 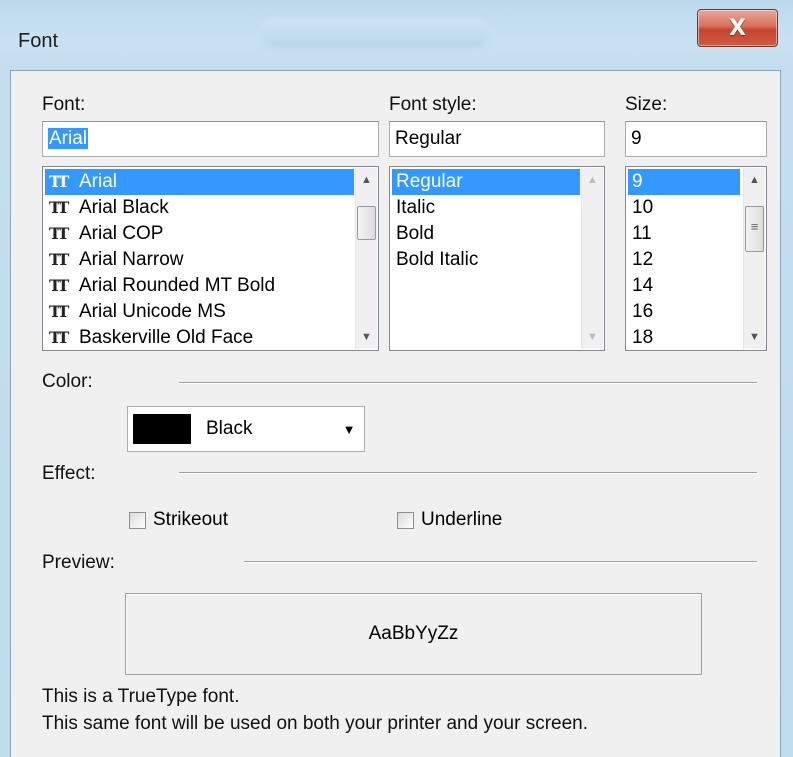 What do you see at coordinates (199, 208) in the screenshot?
I see `list-item: TT Arial Black` at bounding box center [199, 208].